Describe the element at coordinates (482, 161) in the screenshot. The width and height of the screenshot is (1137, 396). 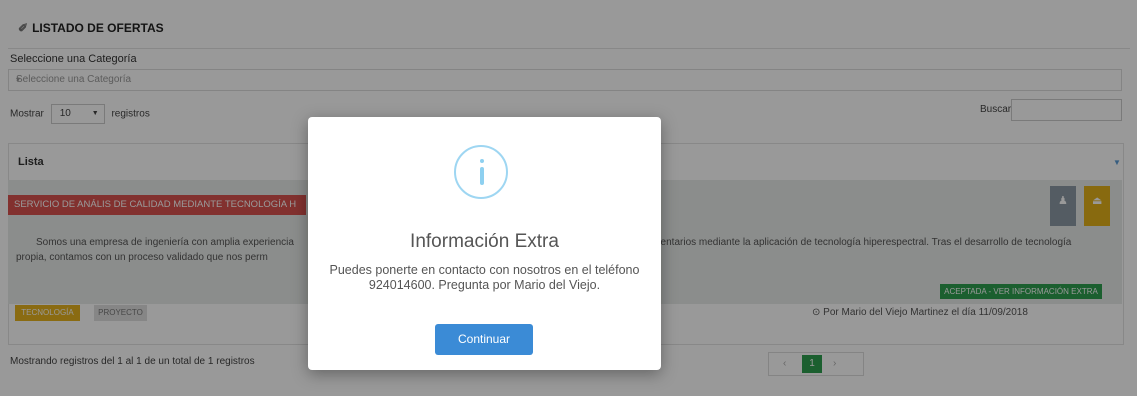
I see `info-icon-dot` at that location.